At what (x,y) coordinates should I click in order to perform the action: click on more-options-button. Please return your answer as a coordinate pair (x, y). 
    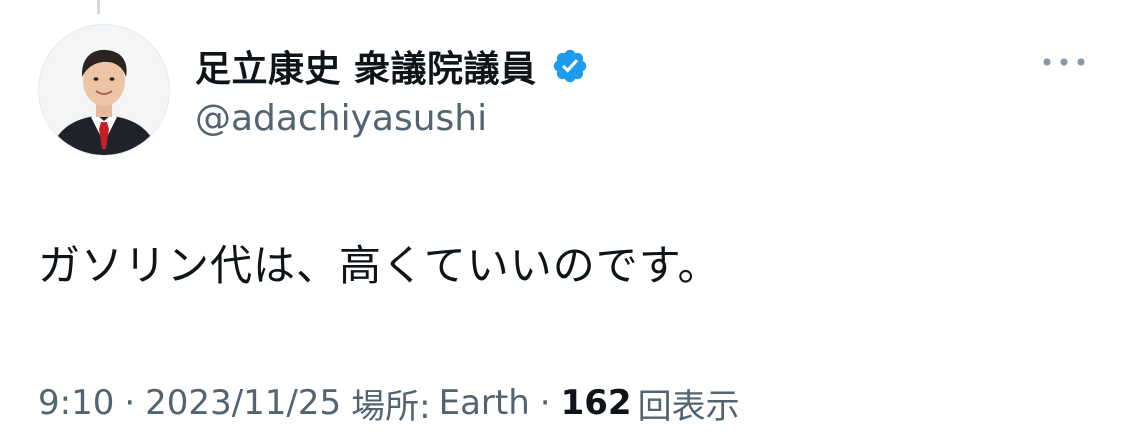
    Looking at the image, I should click on (1064, 62).